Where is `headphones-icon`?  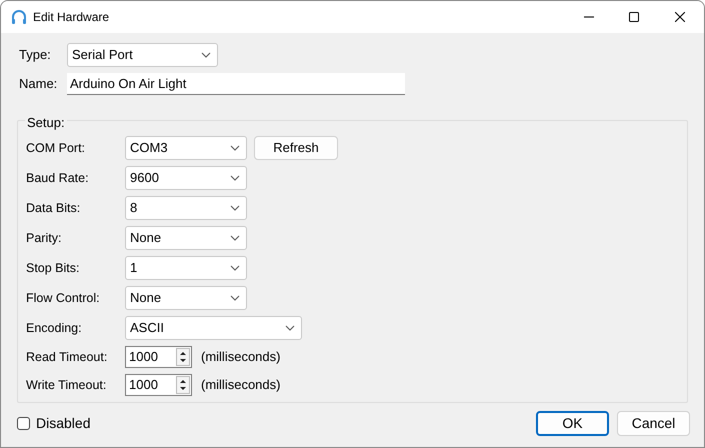 headphones-icon is located at coordinates (19, 17).